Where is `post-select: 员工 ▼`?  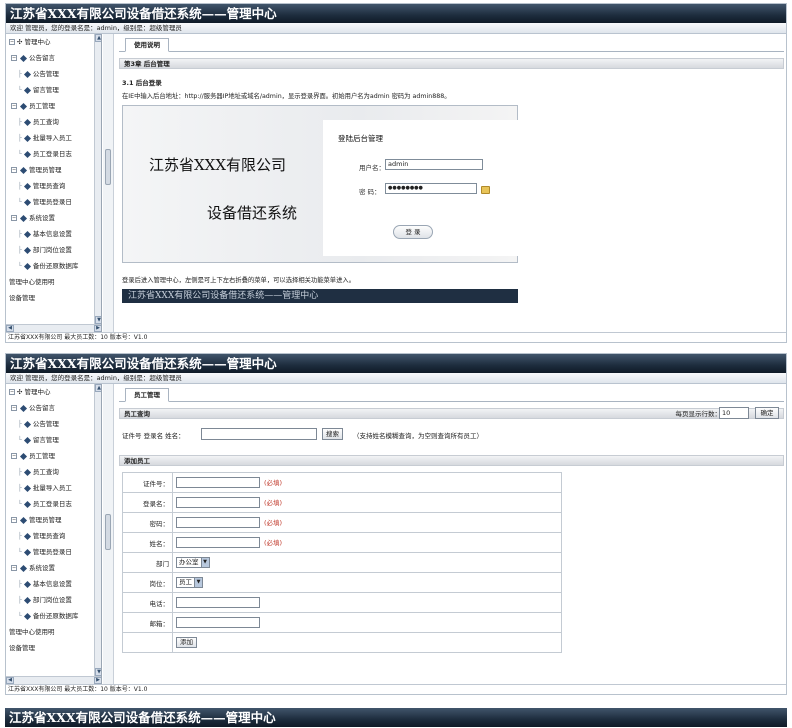
post-select: 员工 ▼ is located at coordinates (189, 582).